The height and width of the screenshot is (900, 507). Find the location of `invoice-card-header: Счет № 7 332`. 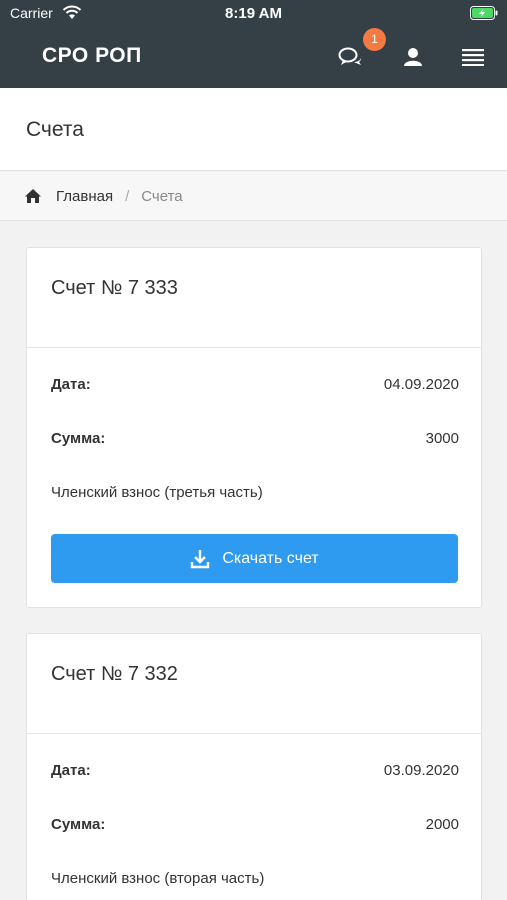

invoice-card-header: Счет № 7 332 is located at coordinates (254, 684).